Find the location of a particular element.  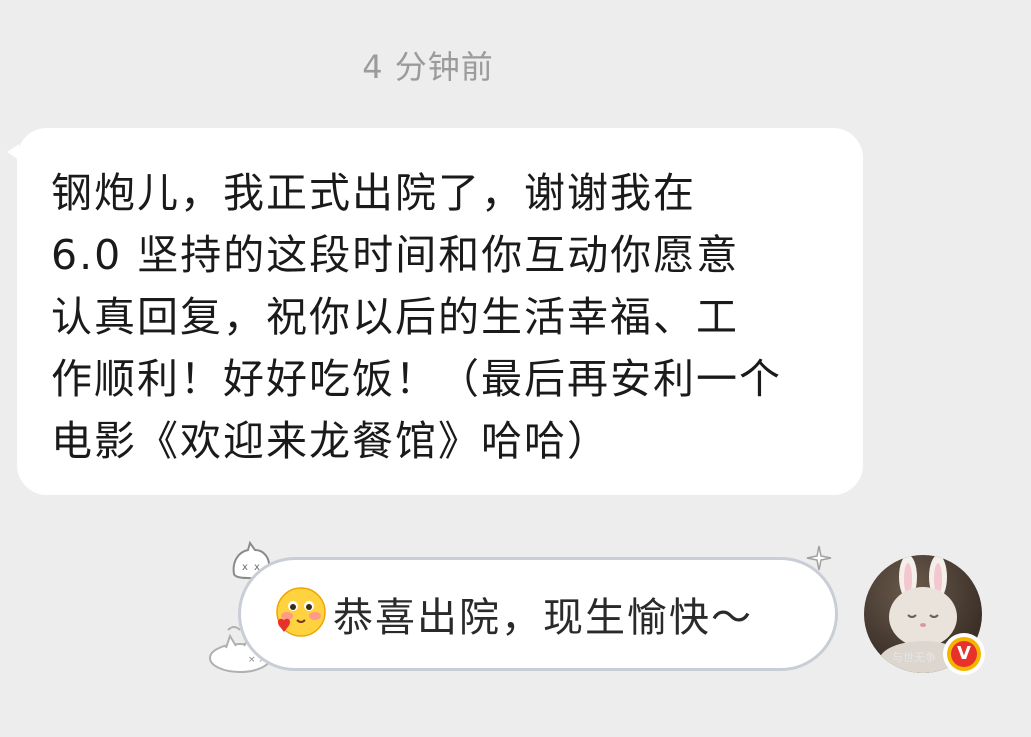

verified-badge-ring: V is located at coordinates (964, 654).